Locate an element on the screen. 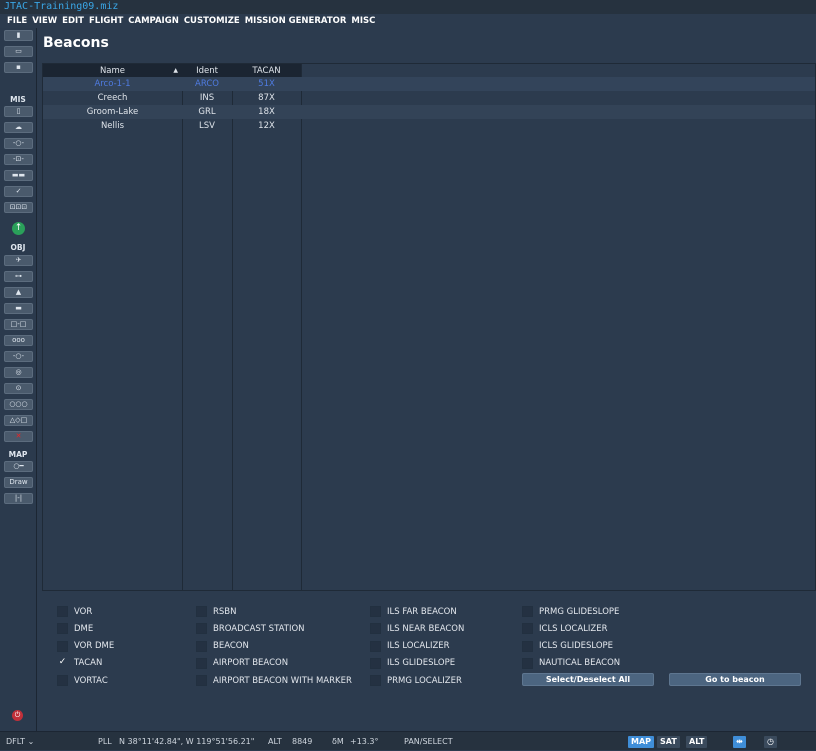 The height and width of the screenshot is (751, 816). filter-label: DME is located at coordinates (84, 628).